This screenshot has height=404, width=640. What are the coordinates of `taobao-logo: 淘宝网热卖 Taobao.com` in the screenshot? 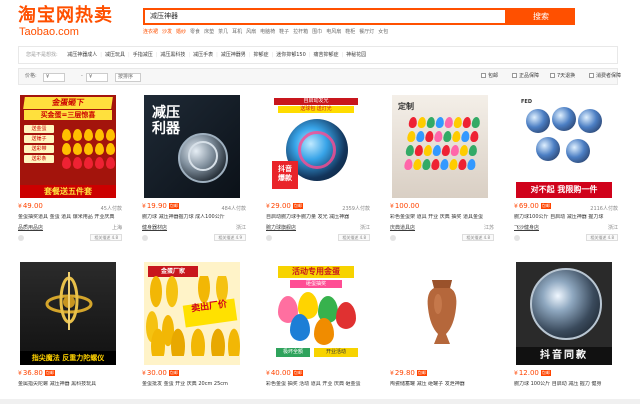 It's located at (65, 22).